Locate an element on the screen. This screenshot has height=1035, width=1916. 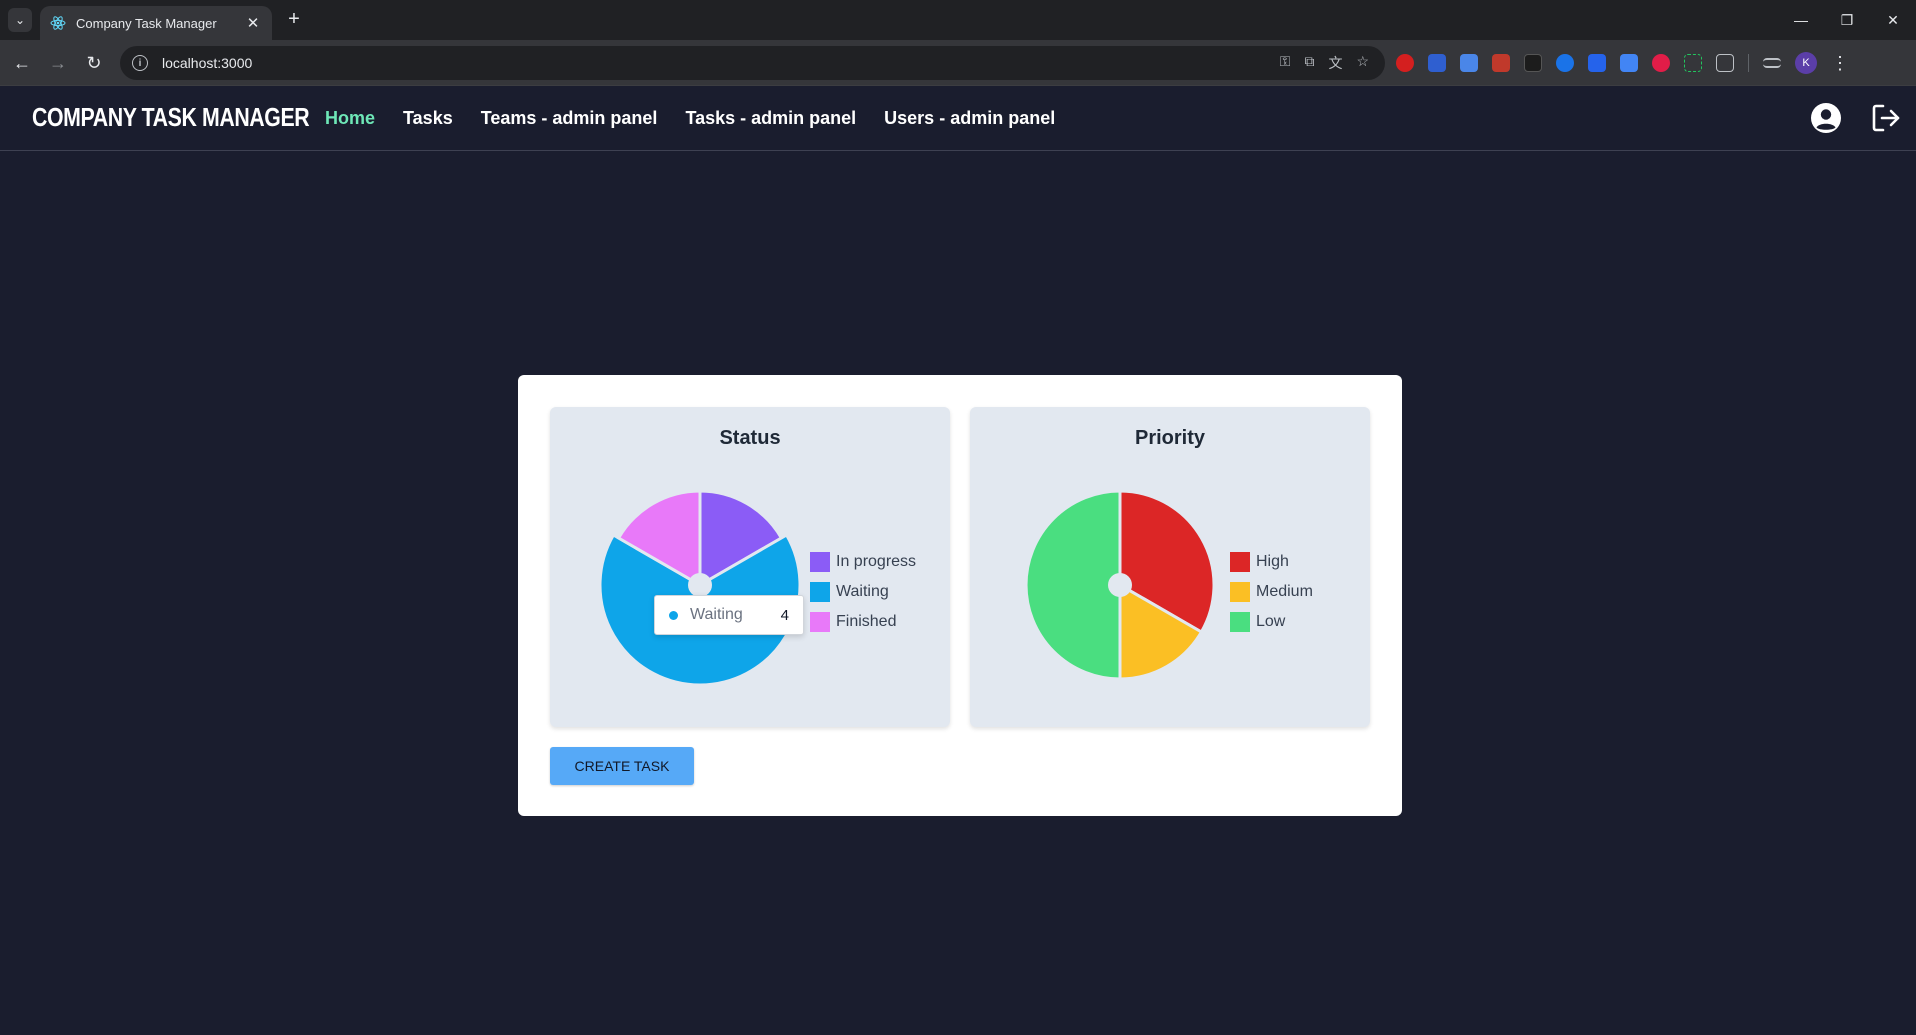
browser-tabbar: ⌄ Company Task Manager ✕ + — ❐ ✕ is located at coordinates (958, 20).